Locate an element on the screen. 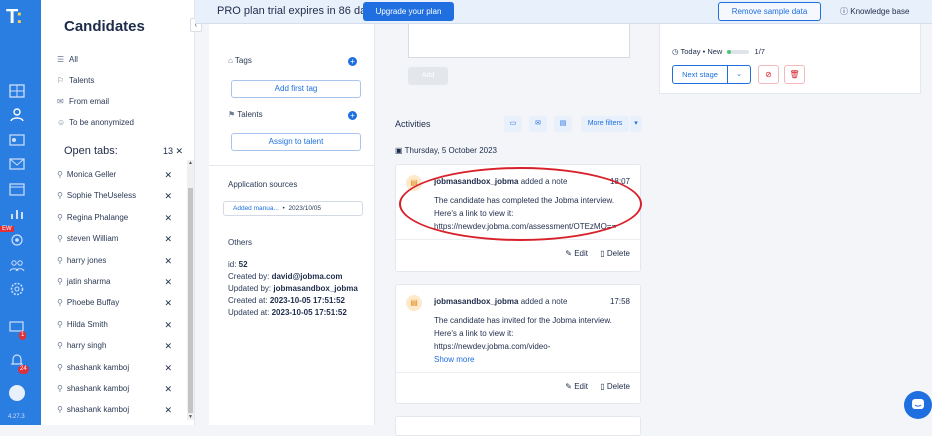 The width and height of the screenshot is (932, 436). dashboard-icon is located at coordinates (17, 91).